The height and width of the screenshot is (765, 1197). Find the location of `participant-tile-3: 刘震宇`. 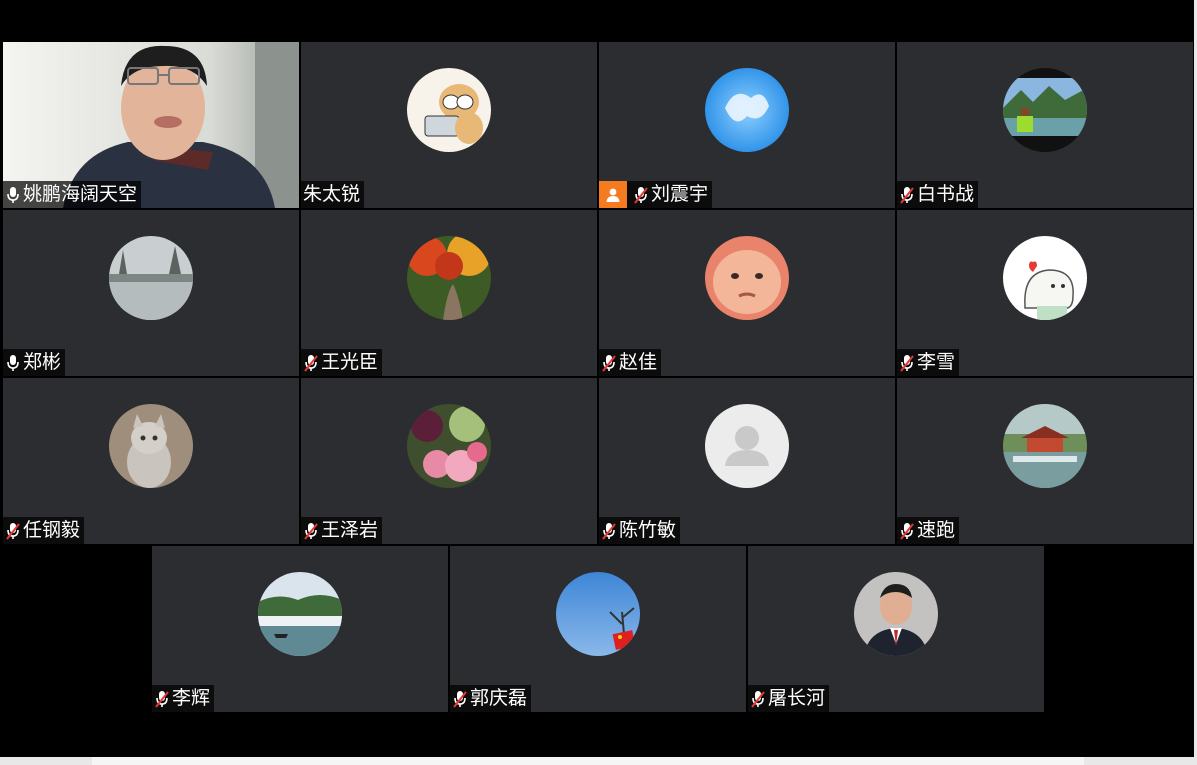

participant-tile-3: 刘震宇 is located at coordinates (747, 125).